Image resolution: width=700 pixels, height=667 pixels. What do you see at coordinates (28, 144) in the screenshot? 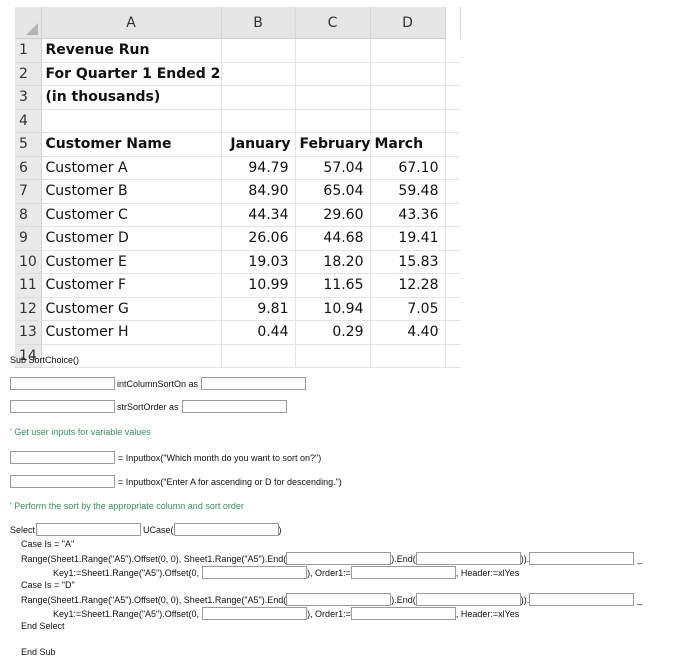
I see `row-header: 5` at bounding box center [28, 144].